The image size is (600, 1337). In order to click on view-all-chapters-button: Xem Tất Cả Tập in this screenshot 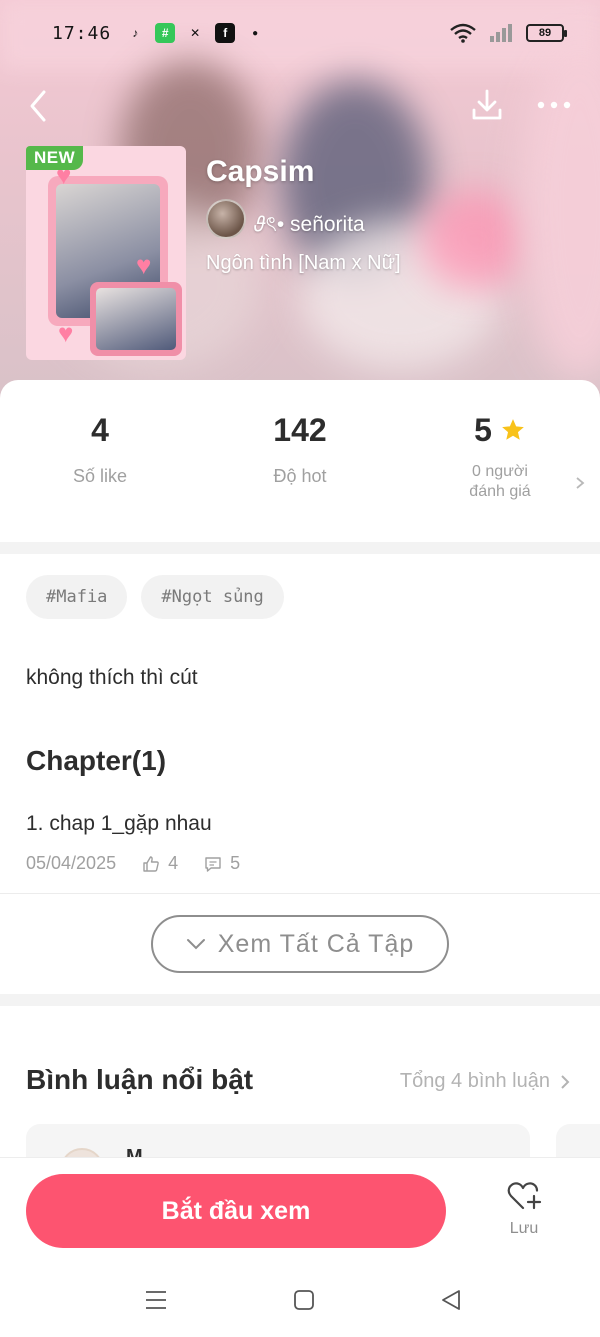, I will do `click(300, 944)`.